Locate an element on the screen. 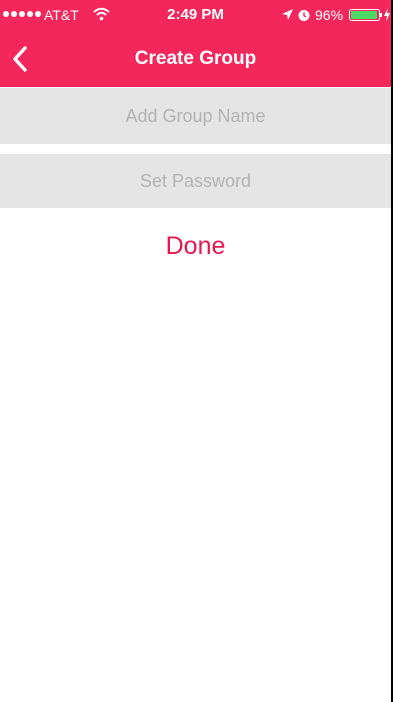 This screenshot has width=393, height=702. battery-icon is located at coordinates (365, 15).